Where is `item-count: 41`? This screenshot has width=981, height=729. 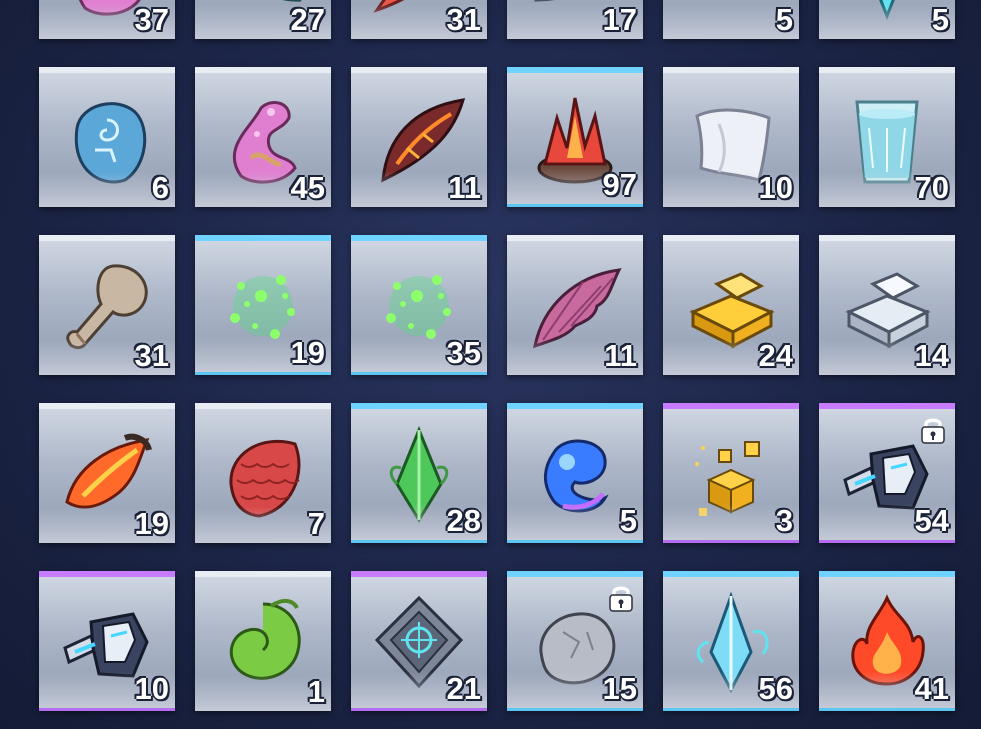
item-count: 41 is located at coordinates (931, 688).